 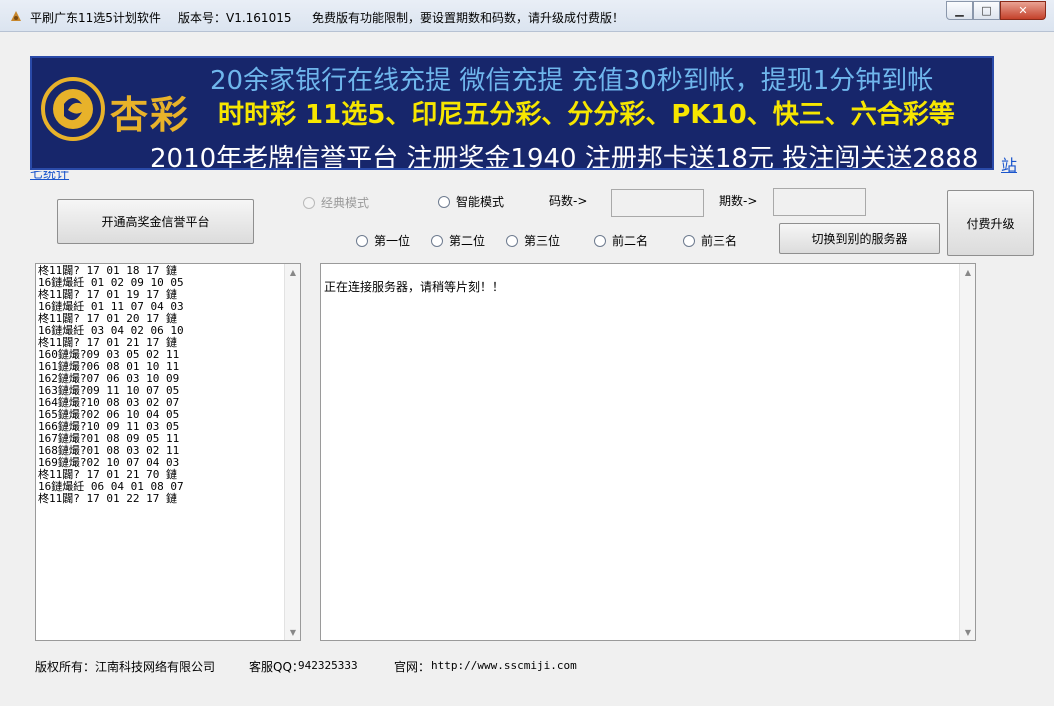 I want to click on brand-logo-icon, so click(x=73, y=109).